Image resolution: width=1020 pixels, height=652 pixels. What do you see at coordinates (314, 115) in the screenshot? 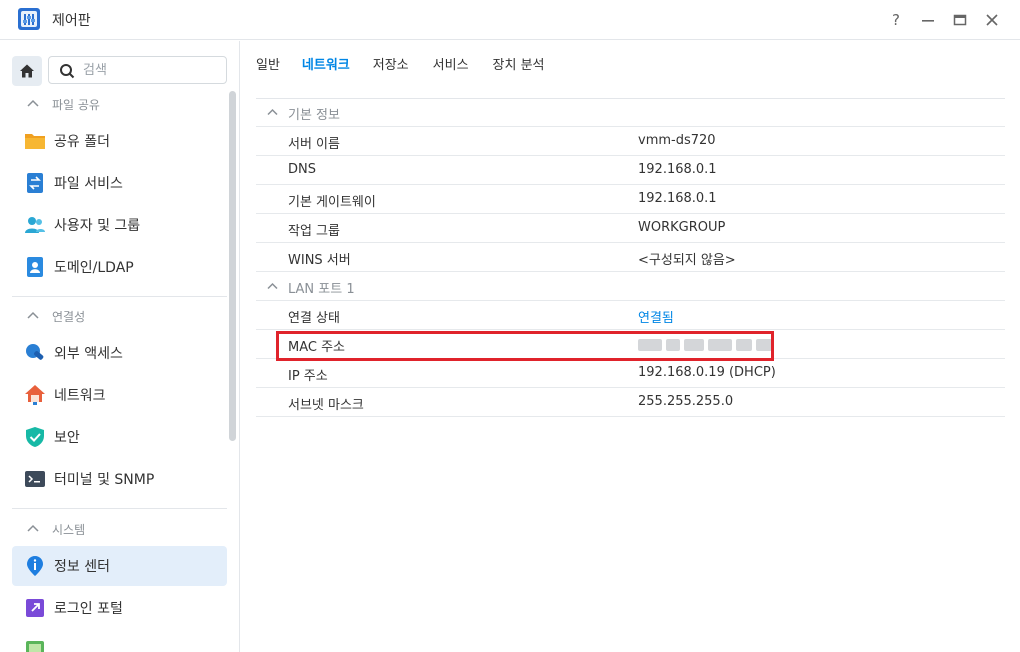
I see `group-title: 기본 정보` at bounding box center [314, 115].